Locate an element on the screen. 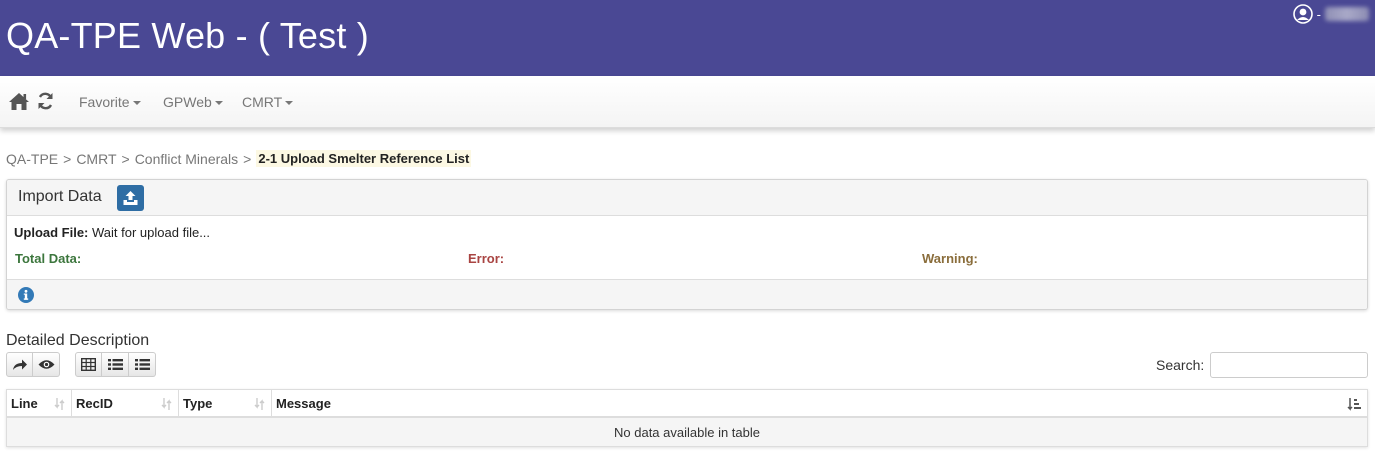 Image resolution: width=1375 pixels, height=458 pixels. table-empty-row: No data available in table is located at coordinates (687, 432).